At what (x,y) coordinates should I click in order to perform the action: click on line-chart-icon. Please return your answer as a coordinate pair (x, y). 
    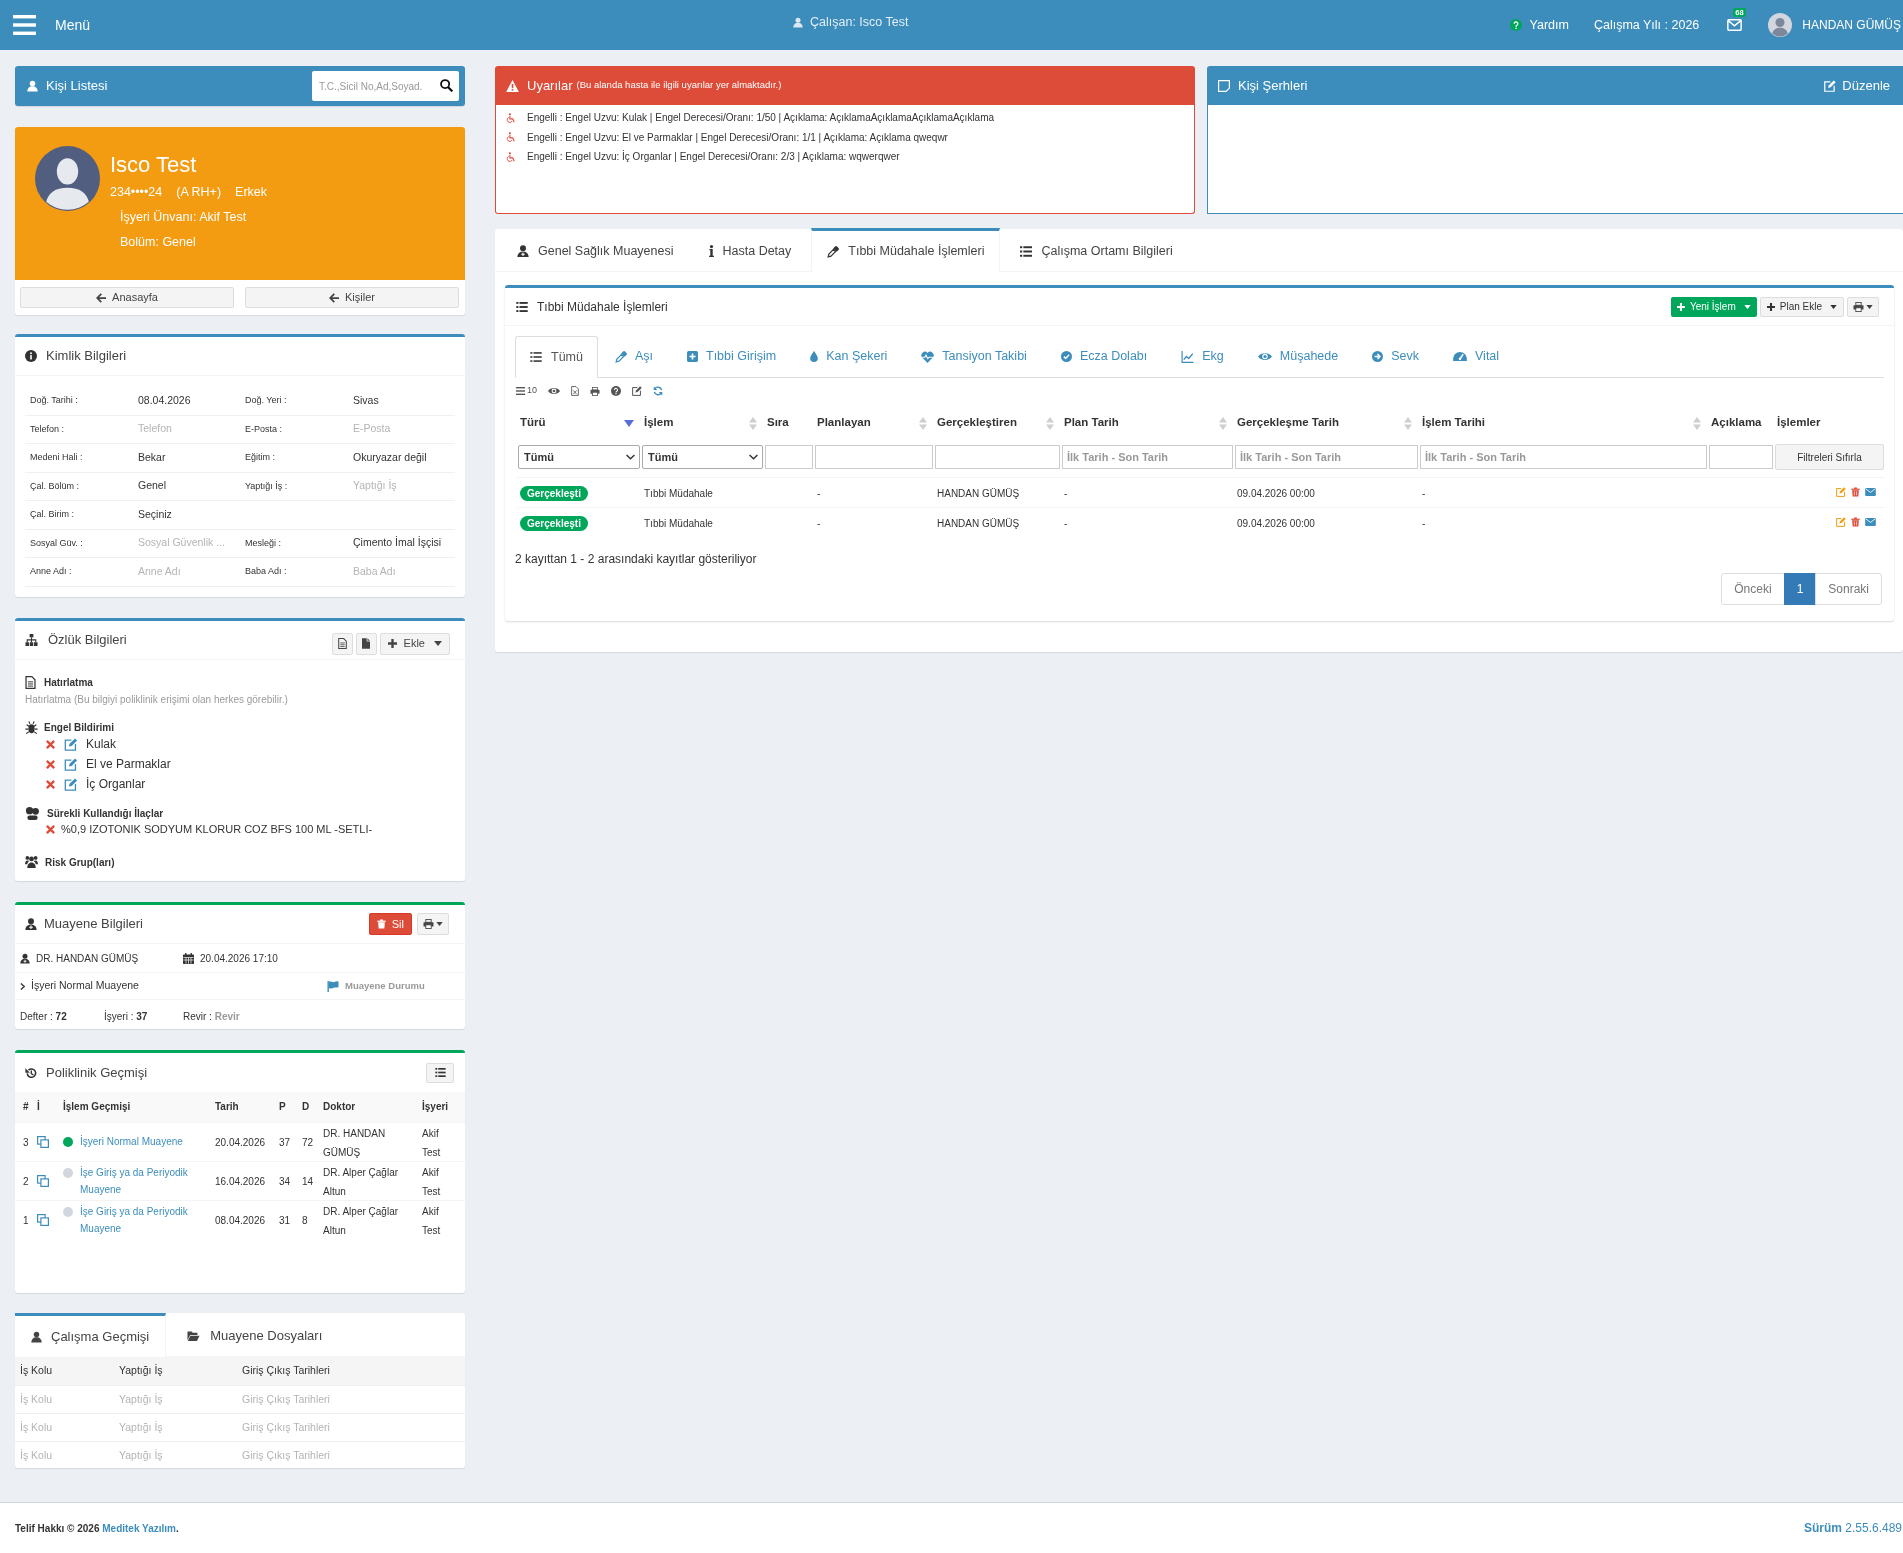
    Looking at the image, I should click on (1188, 356).